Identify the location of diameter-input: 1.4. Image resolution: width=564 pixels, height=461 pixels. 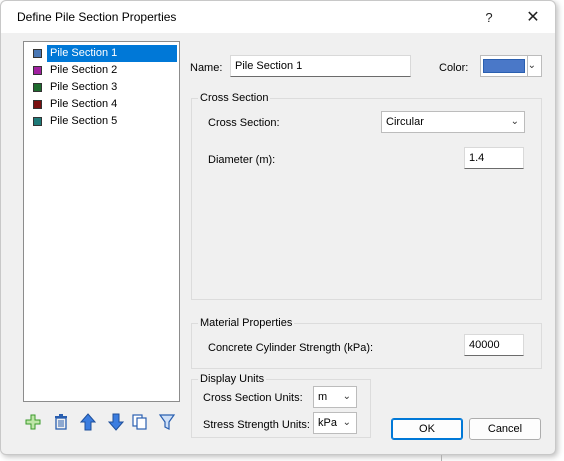
(494, 158).